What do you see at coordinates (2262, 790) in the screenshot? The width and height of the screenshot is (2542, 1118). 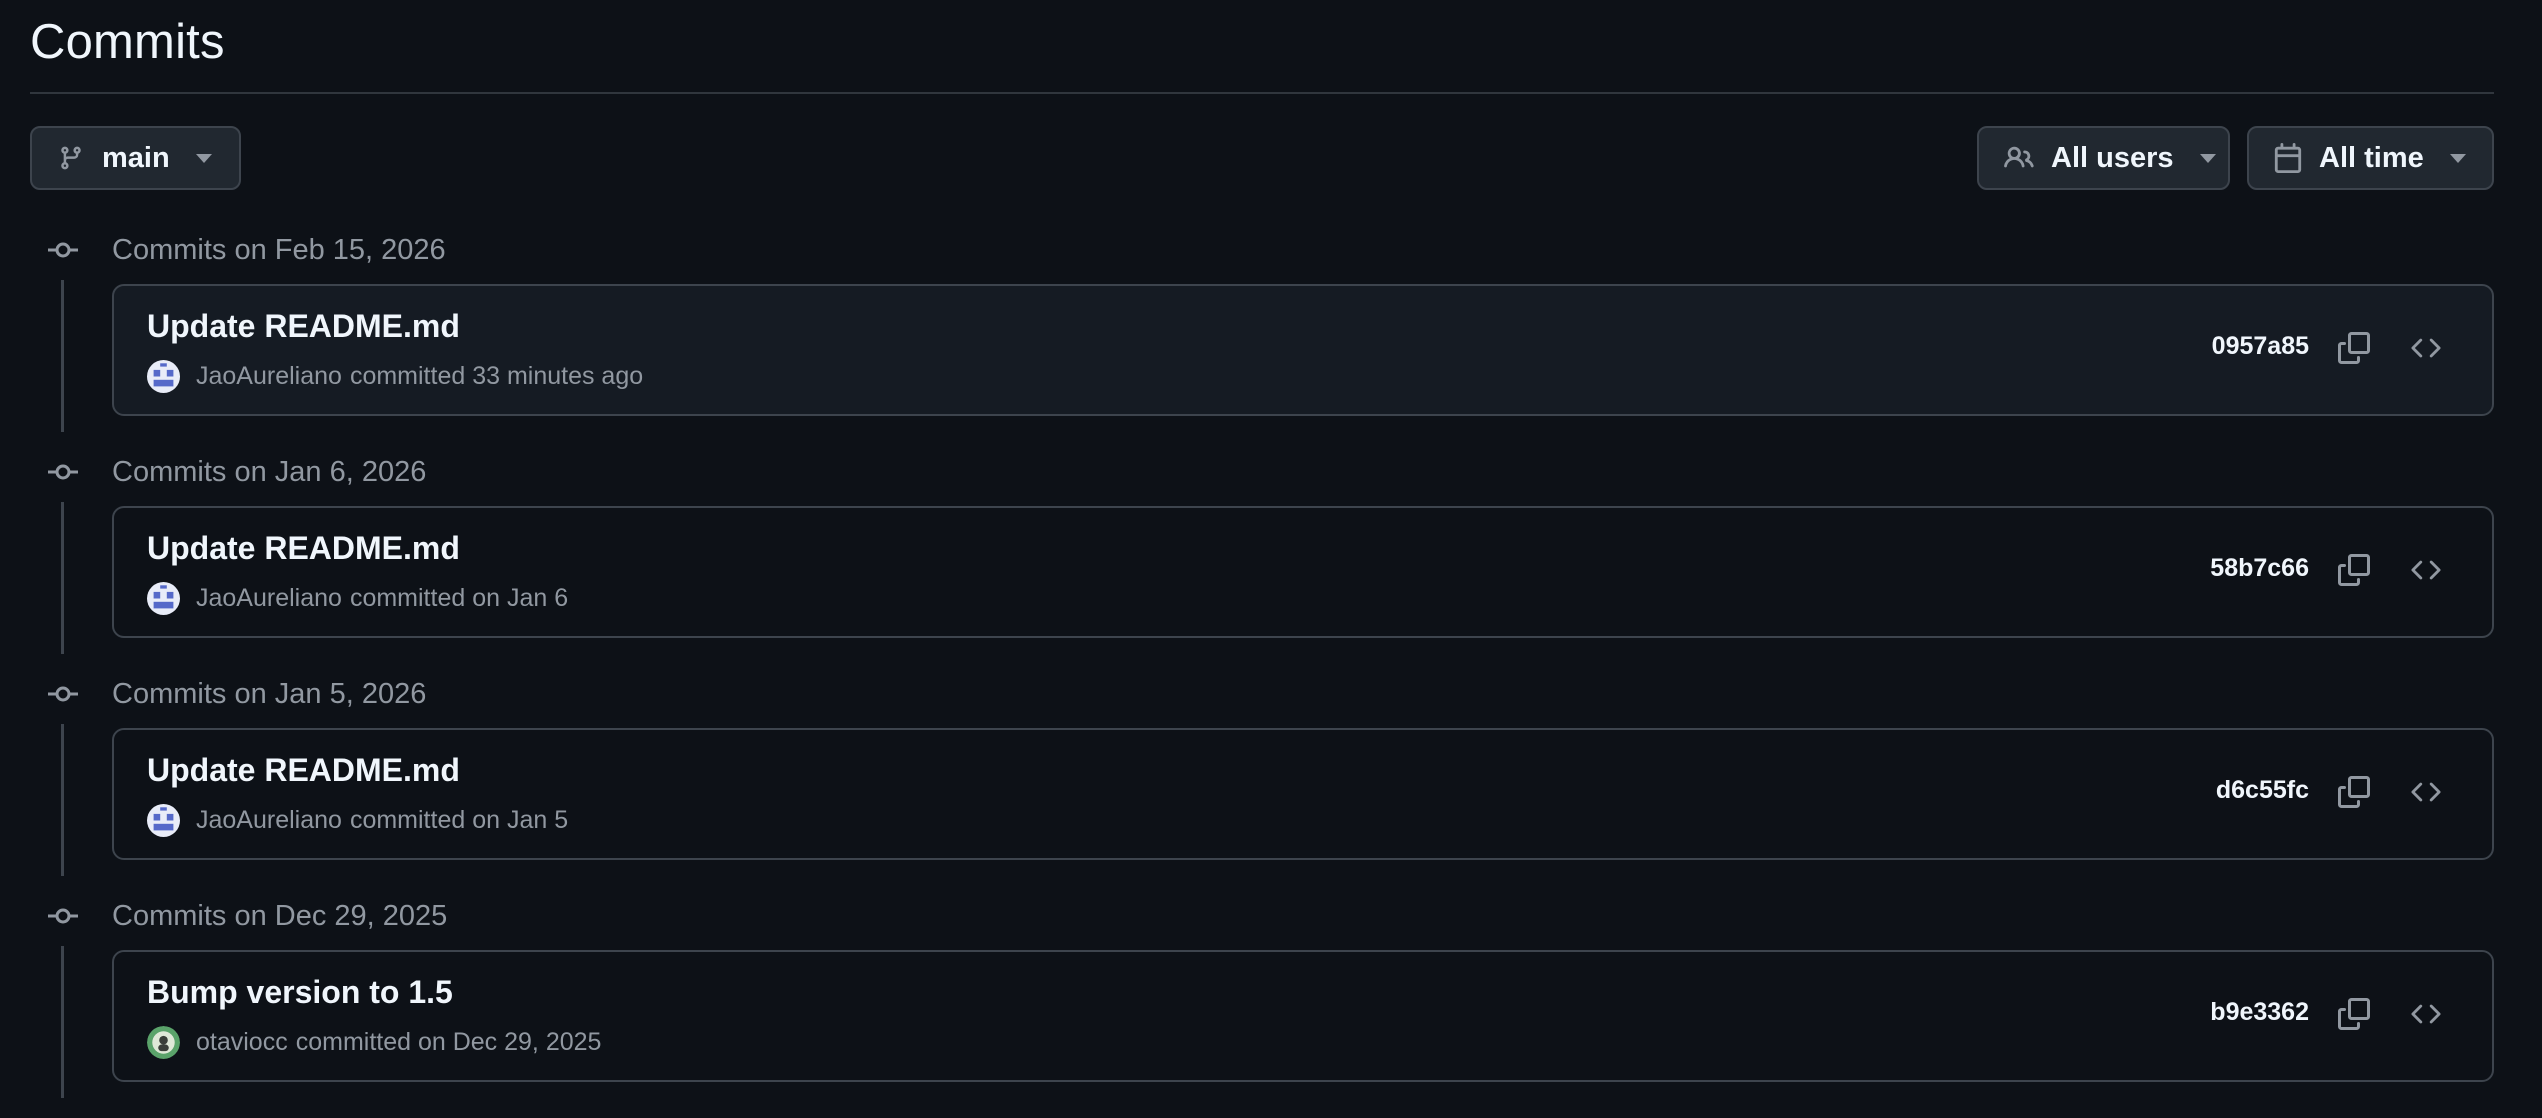 I see `commit-sha-link: d6c55fc` at bounding box center [2262, 790].